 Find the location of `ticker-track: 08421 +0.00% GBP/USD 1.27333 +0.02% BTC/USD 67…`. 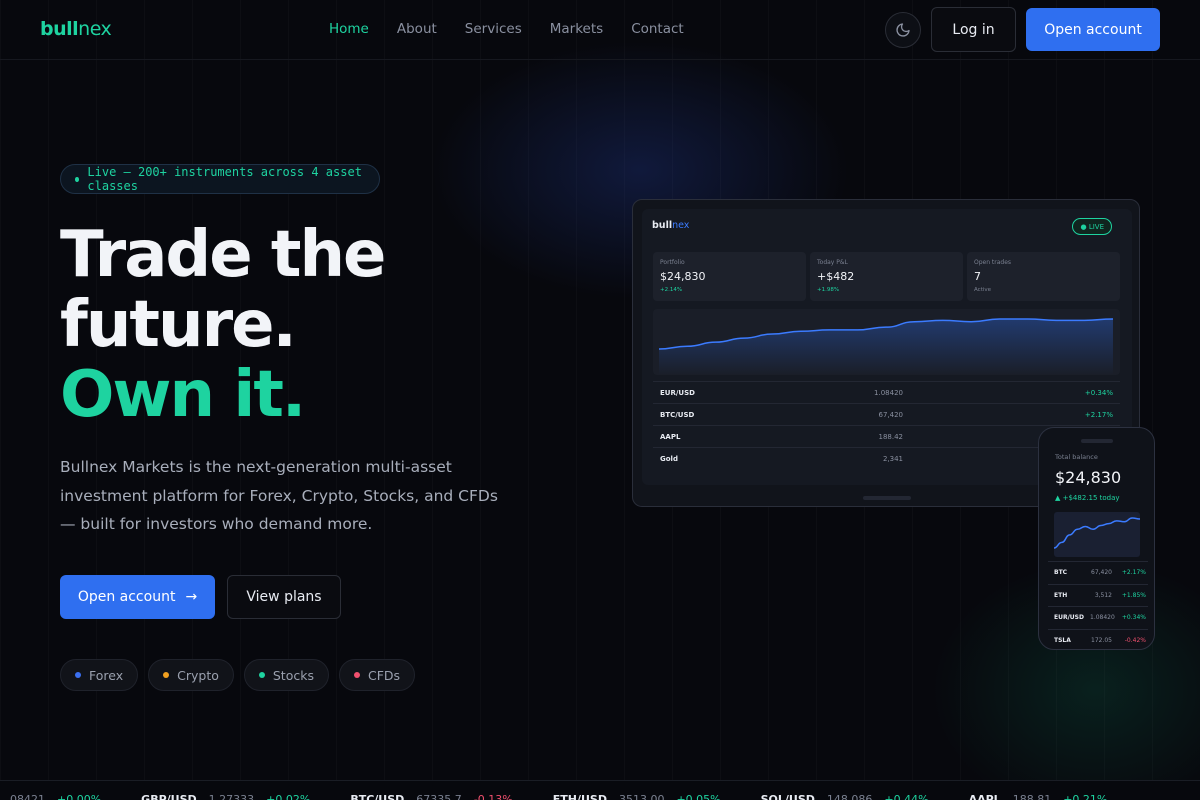

ticker-track: 08421 +0.00% GBP/USD 1.27333 +0.02% BTC/USD 67… is located at coordinates (573, 796).